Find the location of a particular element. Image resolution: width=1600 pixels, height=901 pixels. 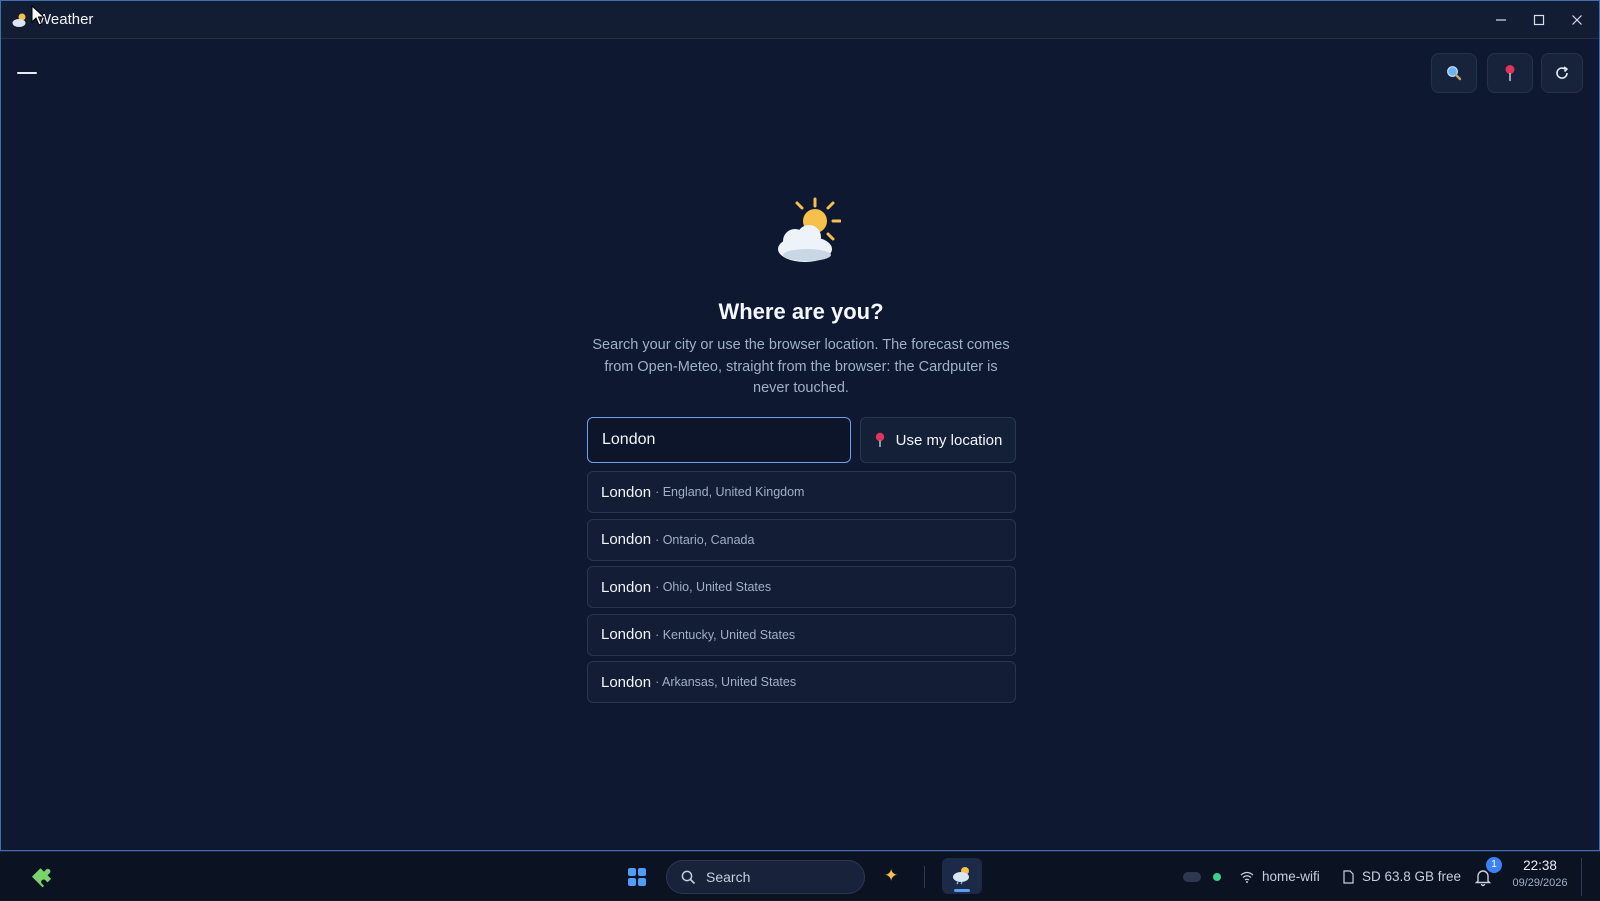

minimize-icon is located at coordinates (1501, 20).